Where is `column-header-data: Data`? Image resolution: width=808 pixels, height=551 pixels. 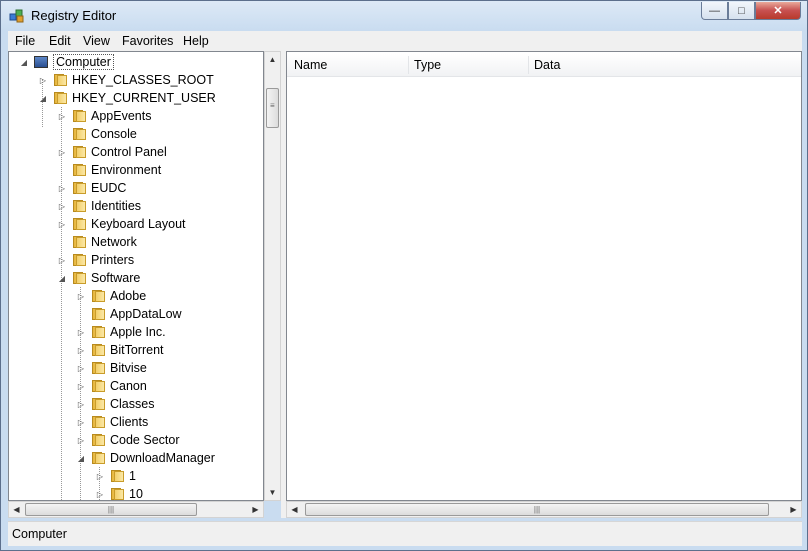 column-header-data: Data is located at coordinates (547, 65).